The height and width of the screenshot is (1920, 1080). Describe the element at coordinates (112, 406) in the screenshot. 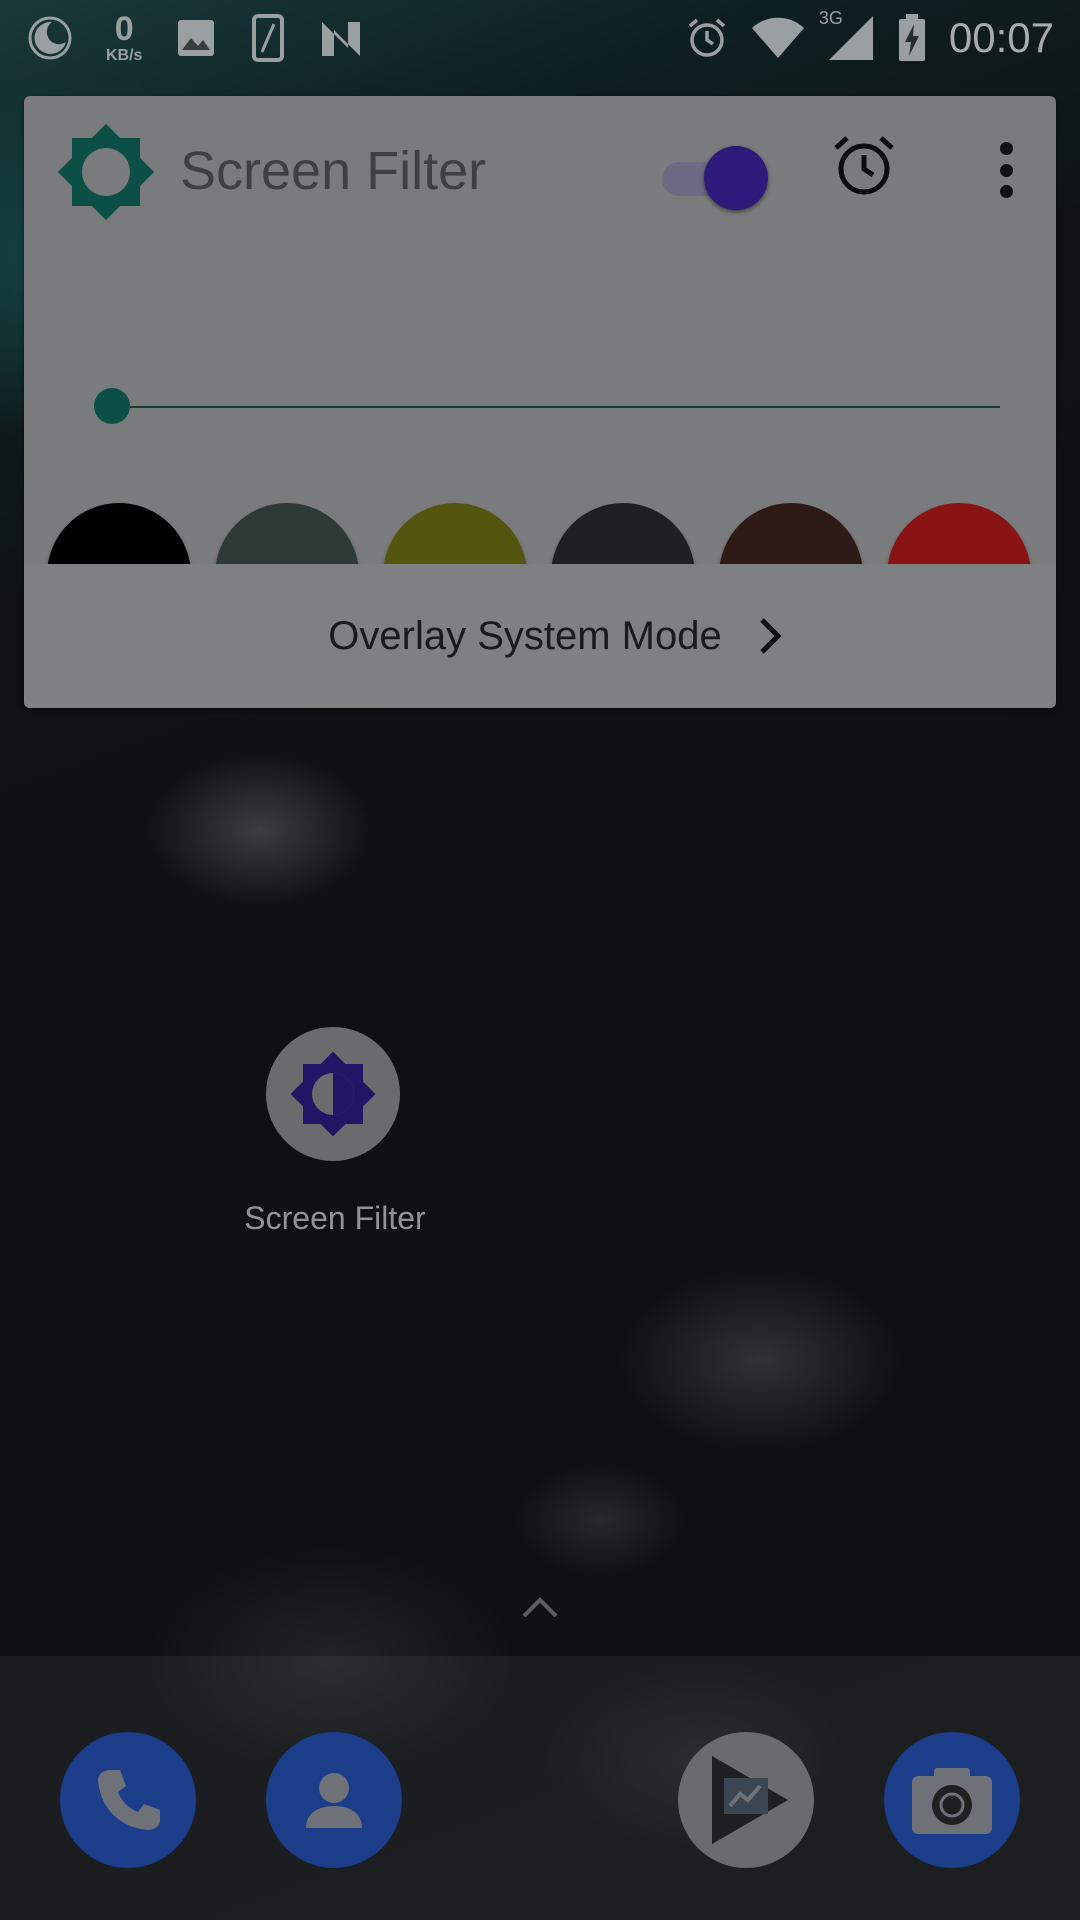

I see `slider-thumb` at that location.